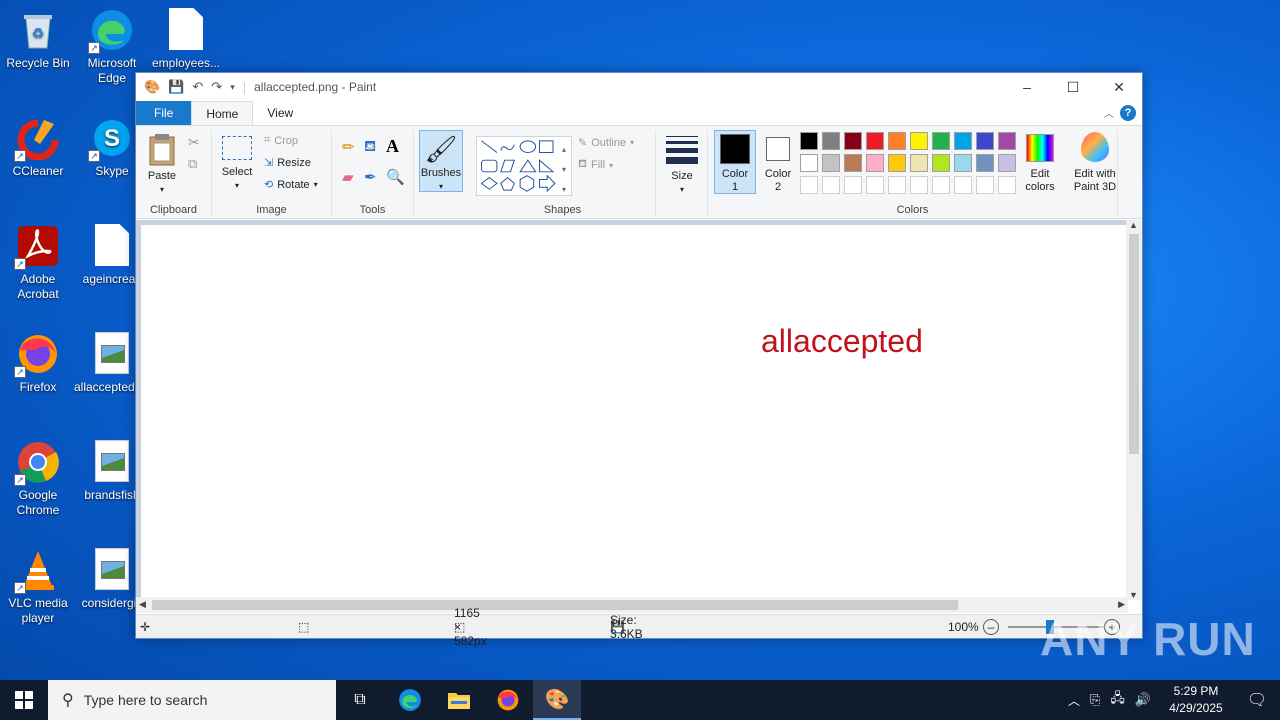 The image size is (1280, 720). I want to click on horizontal-scrollbar: ◀ ▶, so click(632, 605).